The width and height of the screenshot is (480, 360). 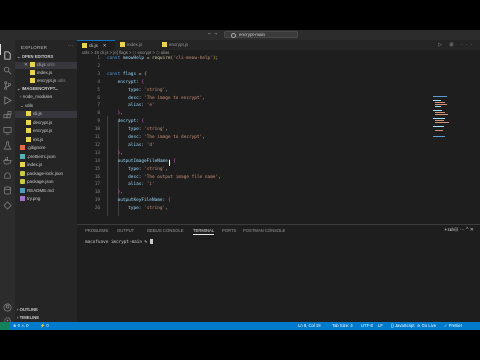 What do you see at coordinates (125, 82) in the screenshot?
I see `code-line: encrypt: {` at bounding box center [125, 82].